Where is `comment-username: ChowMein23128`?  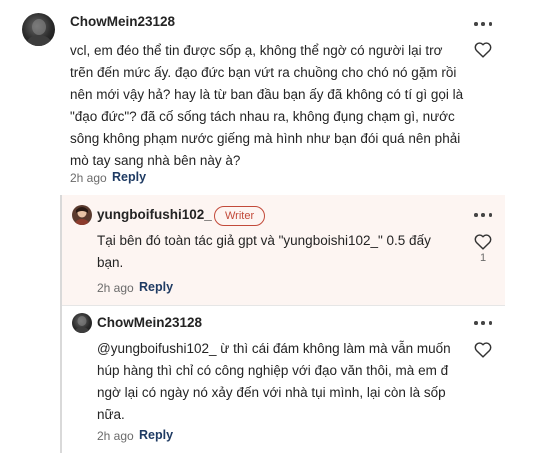 comment-username: ChowMein23128 is located at coordinates (122, 21).